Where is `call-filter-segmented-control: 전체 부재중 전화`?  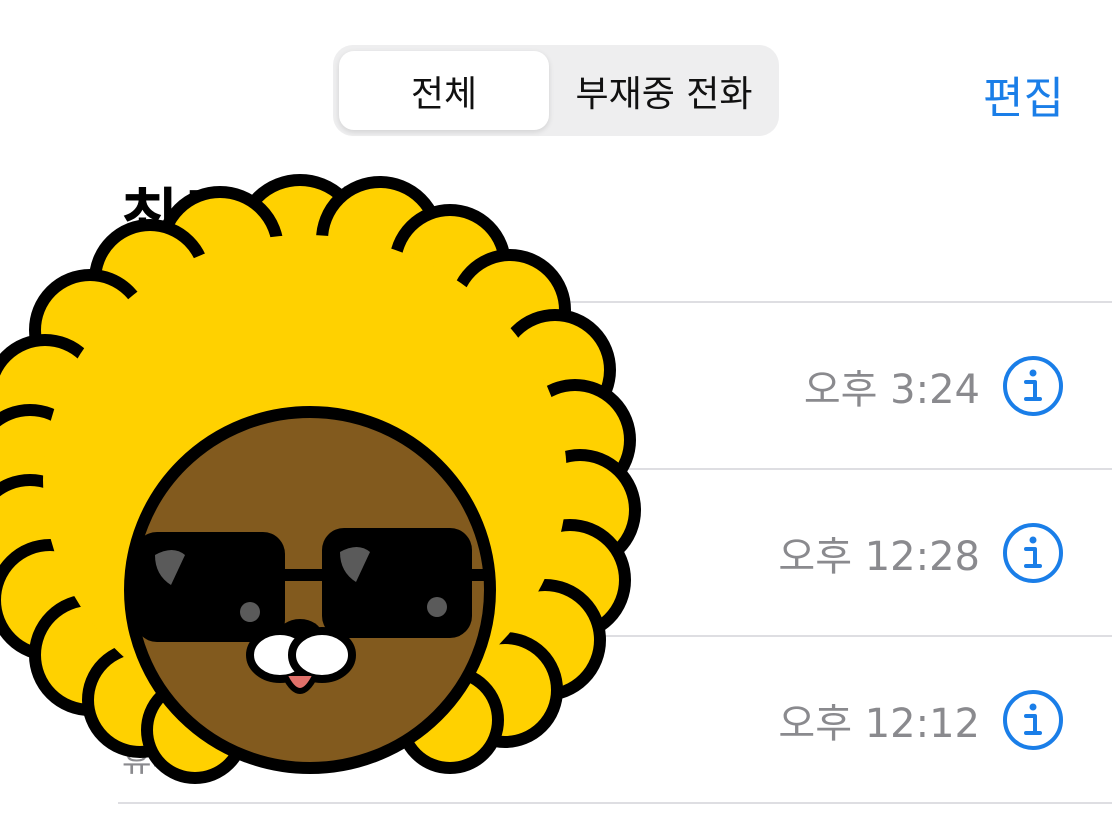 call-filter-segmented-control: 전체 부재중 전화 is located at coordinates (556, 90).